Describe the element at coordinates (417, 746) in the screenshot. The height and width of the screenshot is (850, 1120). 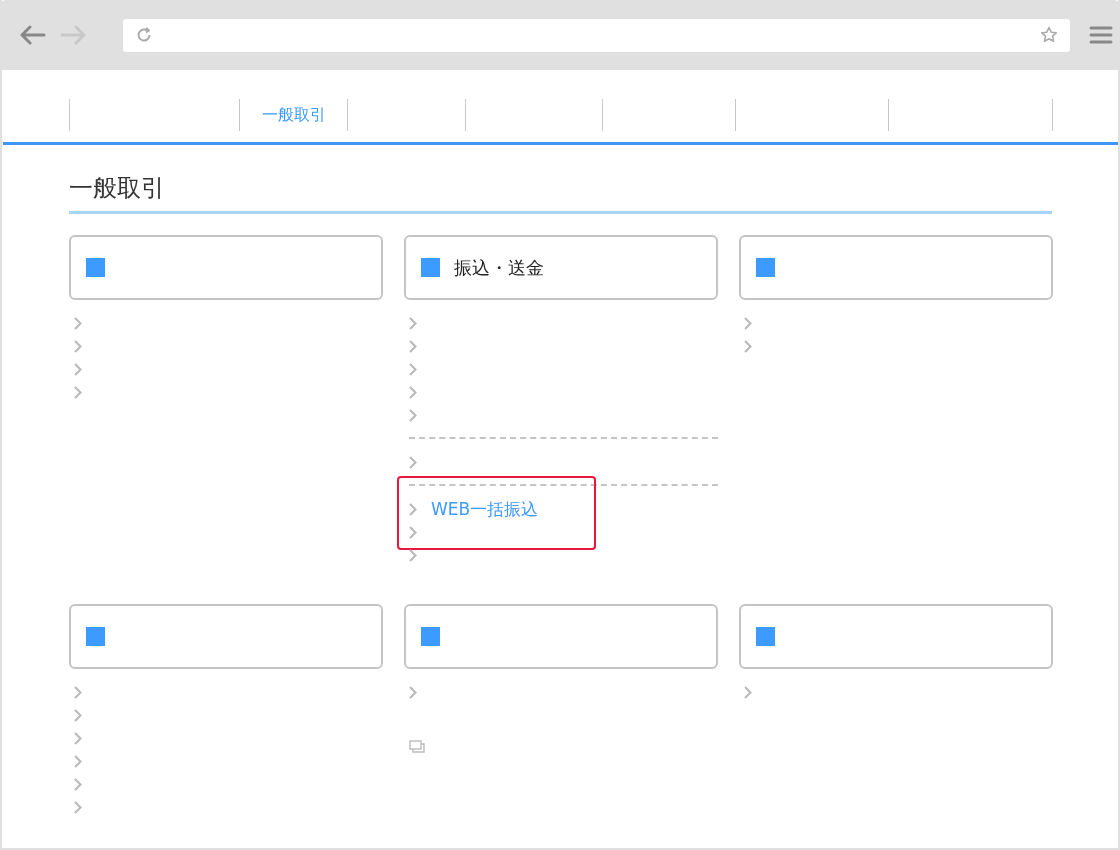
I see `window-icon` at that location.